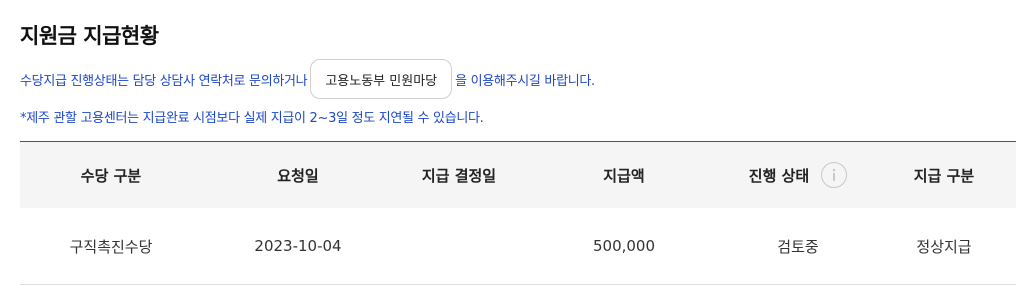 The image size is (1025, 286). I want to click on notice-contact-text: 수당지급 진행상태는 담당 상담사 연락처로 문의하거나, so click(164, 81).